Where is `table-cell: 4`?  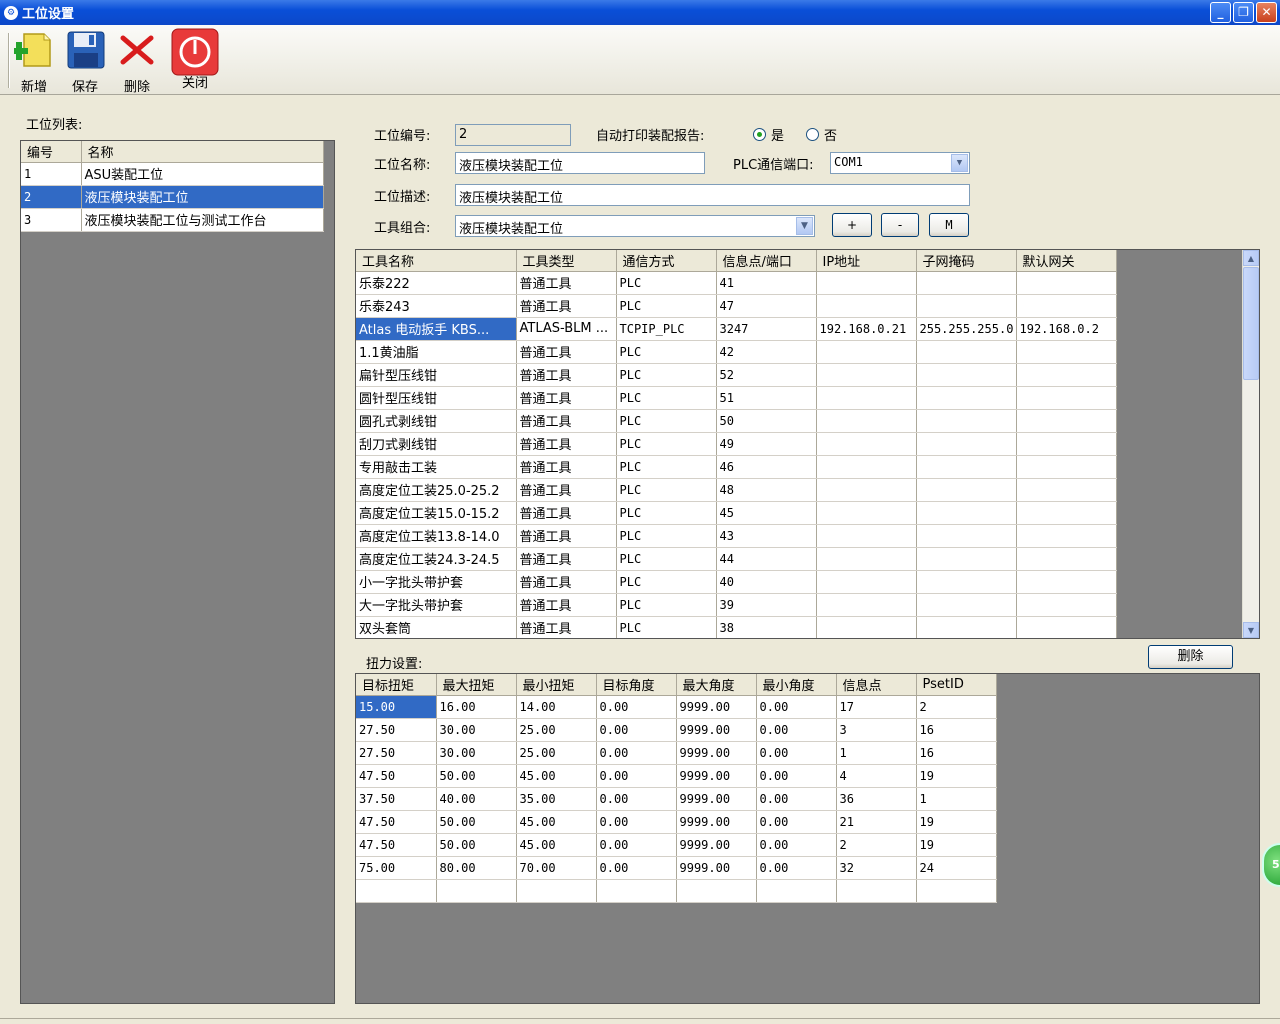
table-cell: 4 is located at coordinates (876, 776).